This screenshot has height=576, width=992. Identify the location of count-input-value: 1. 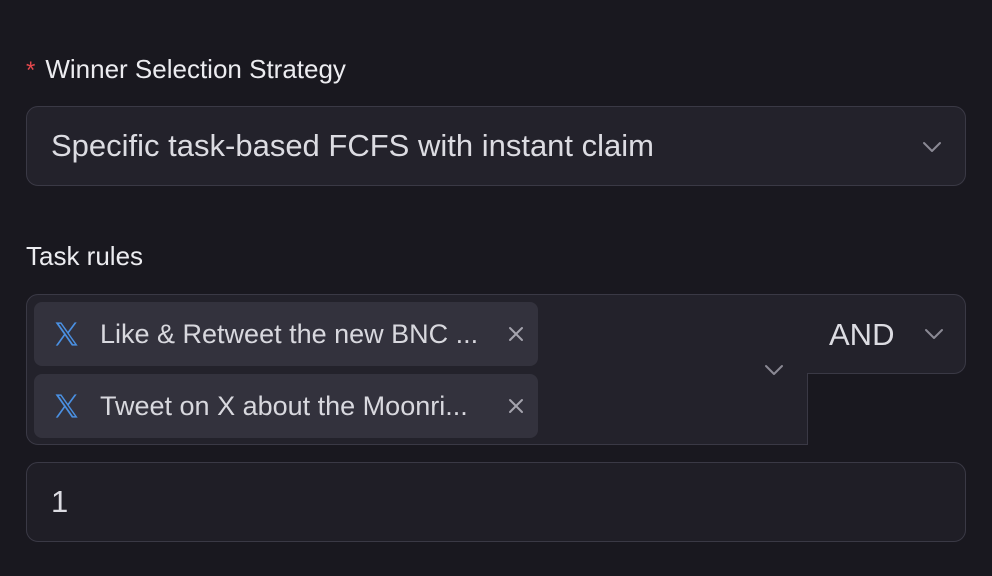
(60, 501).